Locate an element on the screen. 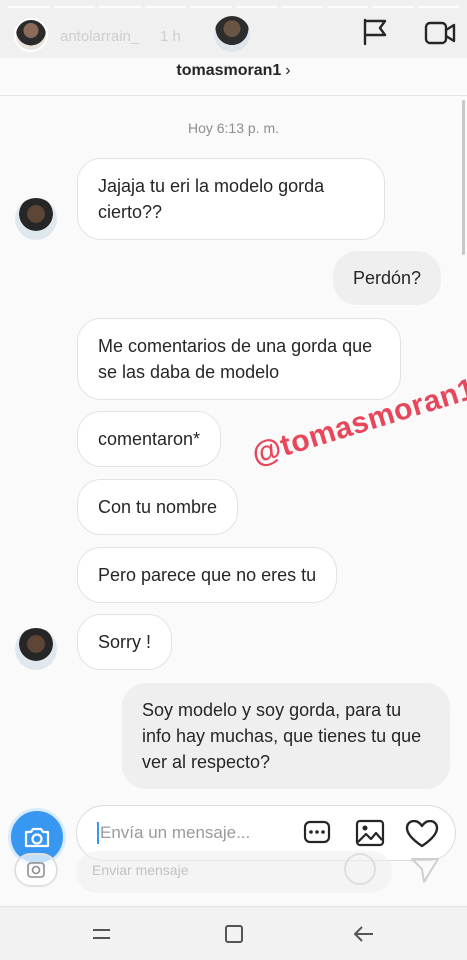  chat-header-avatar is located at coordinates (232, 34).